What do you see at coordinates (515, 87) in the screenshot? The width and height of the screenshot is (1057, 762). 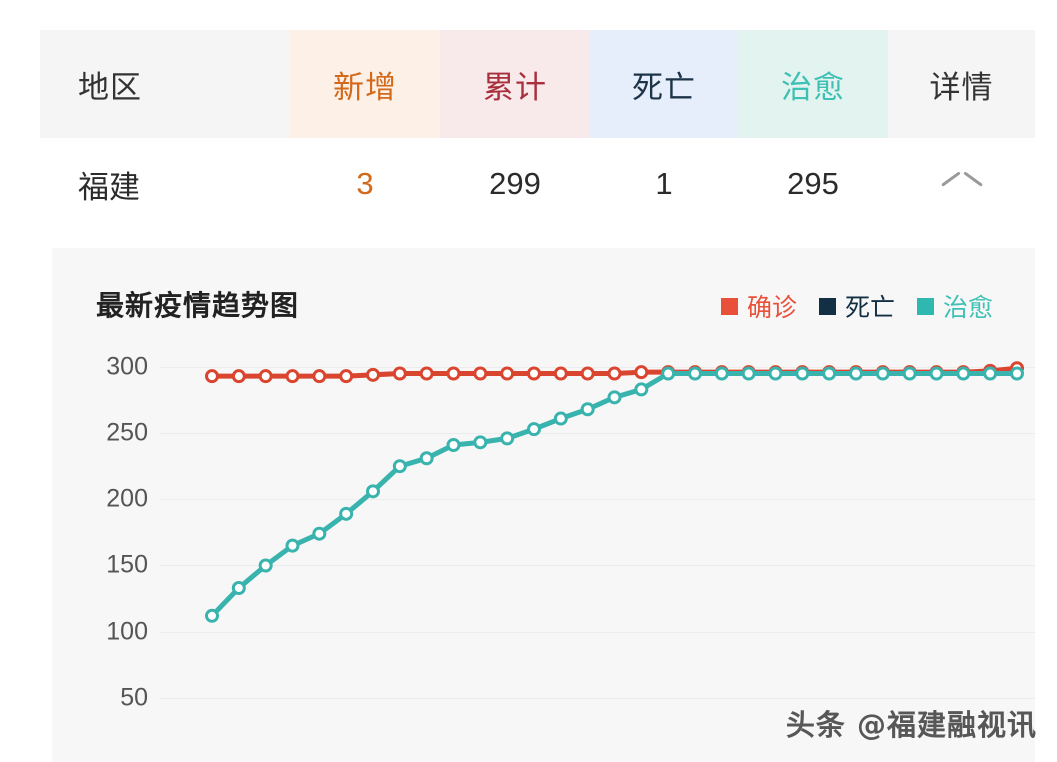 I see `column-header-total-label: 累计` at bounding box center [515, 87].